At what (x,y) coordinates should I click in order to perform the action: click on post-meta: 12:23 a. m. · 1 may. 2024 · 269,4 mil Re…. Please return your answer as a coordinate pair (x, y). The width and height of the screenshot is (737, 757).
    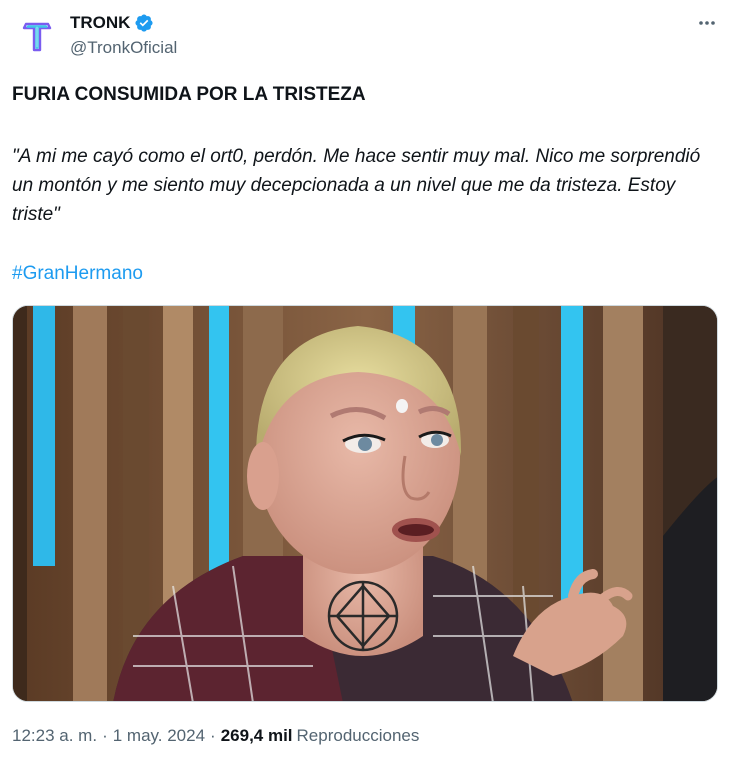
    Looking at the image, I should click on (215, 736).